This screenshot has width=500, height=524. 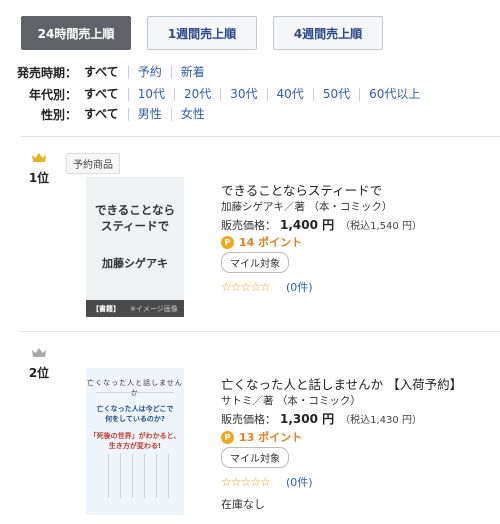 What do you see at coordinates (335, 94) in the screenshot?
I see `filter-age-50s: 50代` at bounding box center [335, 94].